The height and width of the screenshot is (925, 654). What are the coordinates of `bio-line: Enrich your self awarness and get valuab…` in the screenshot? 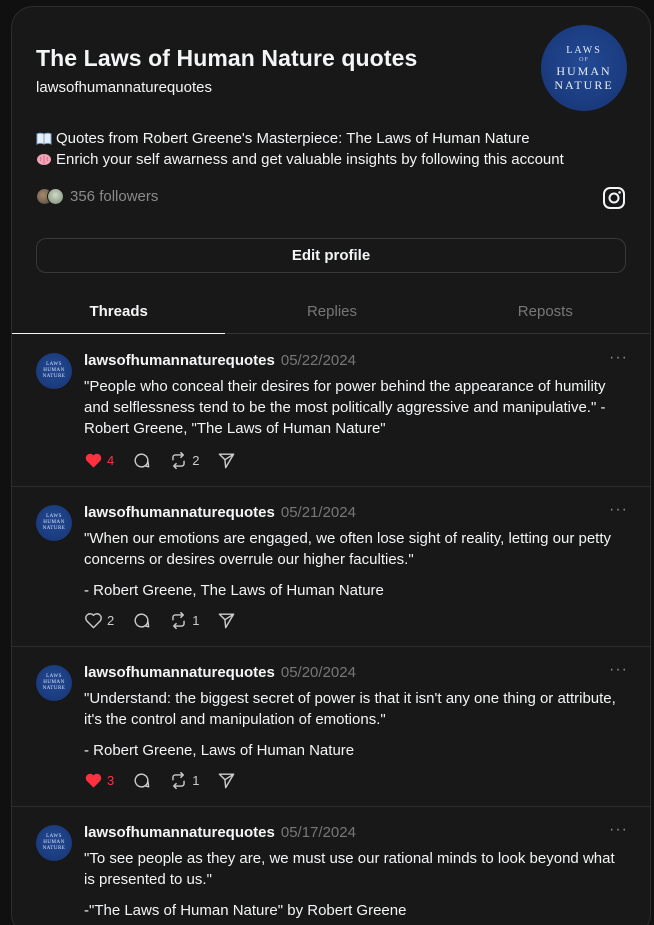 It's located at (300, 159).